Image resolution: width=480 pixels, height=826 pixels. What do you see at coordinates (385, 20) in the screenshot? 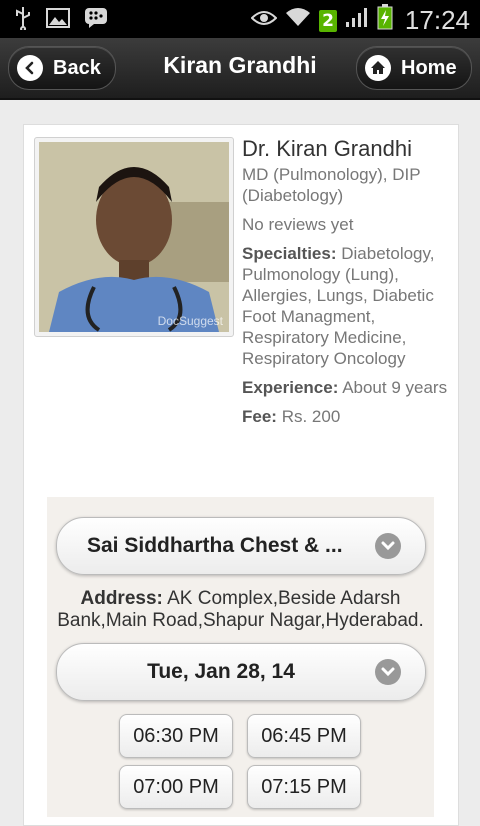
I see `battery-charging-icon` at bounding box center [385, 20].